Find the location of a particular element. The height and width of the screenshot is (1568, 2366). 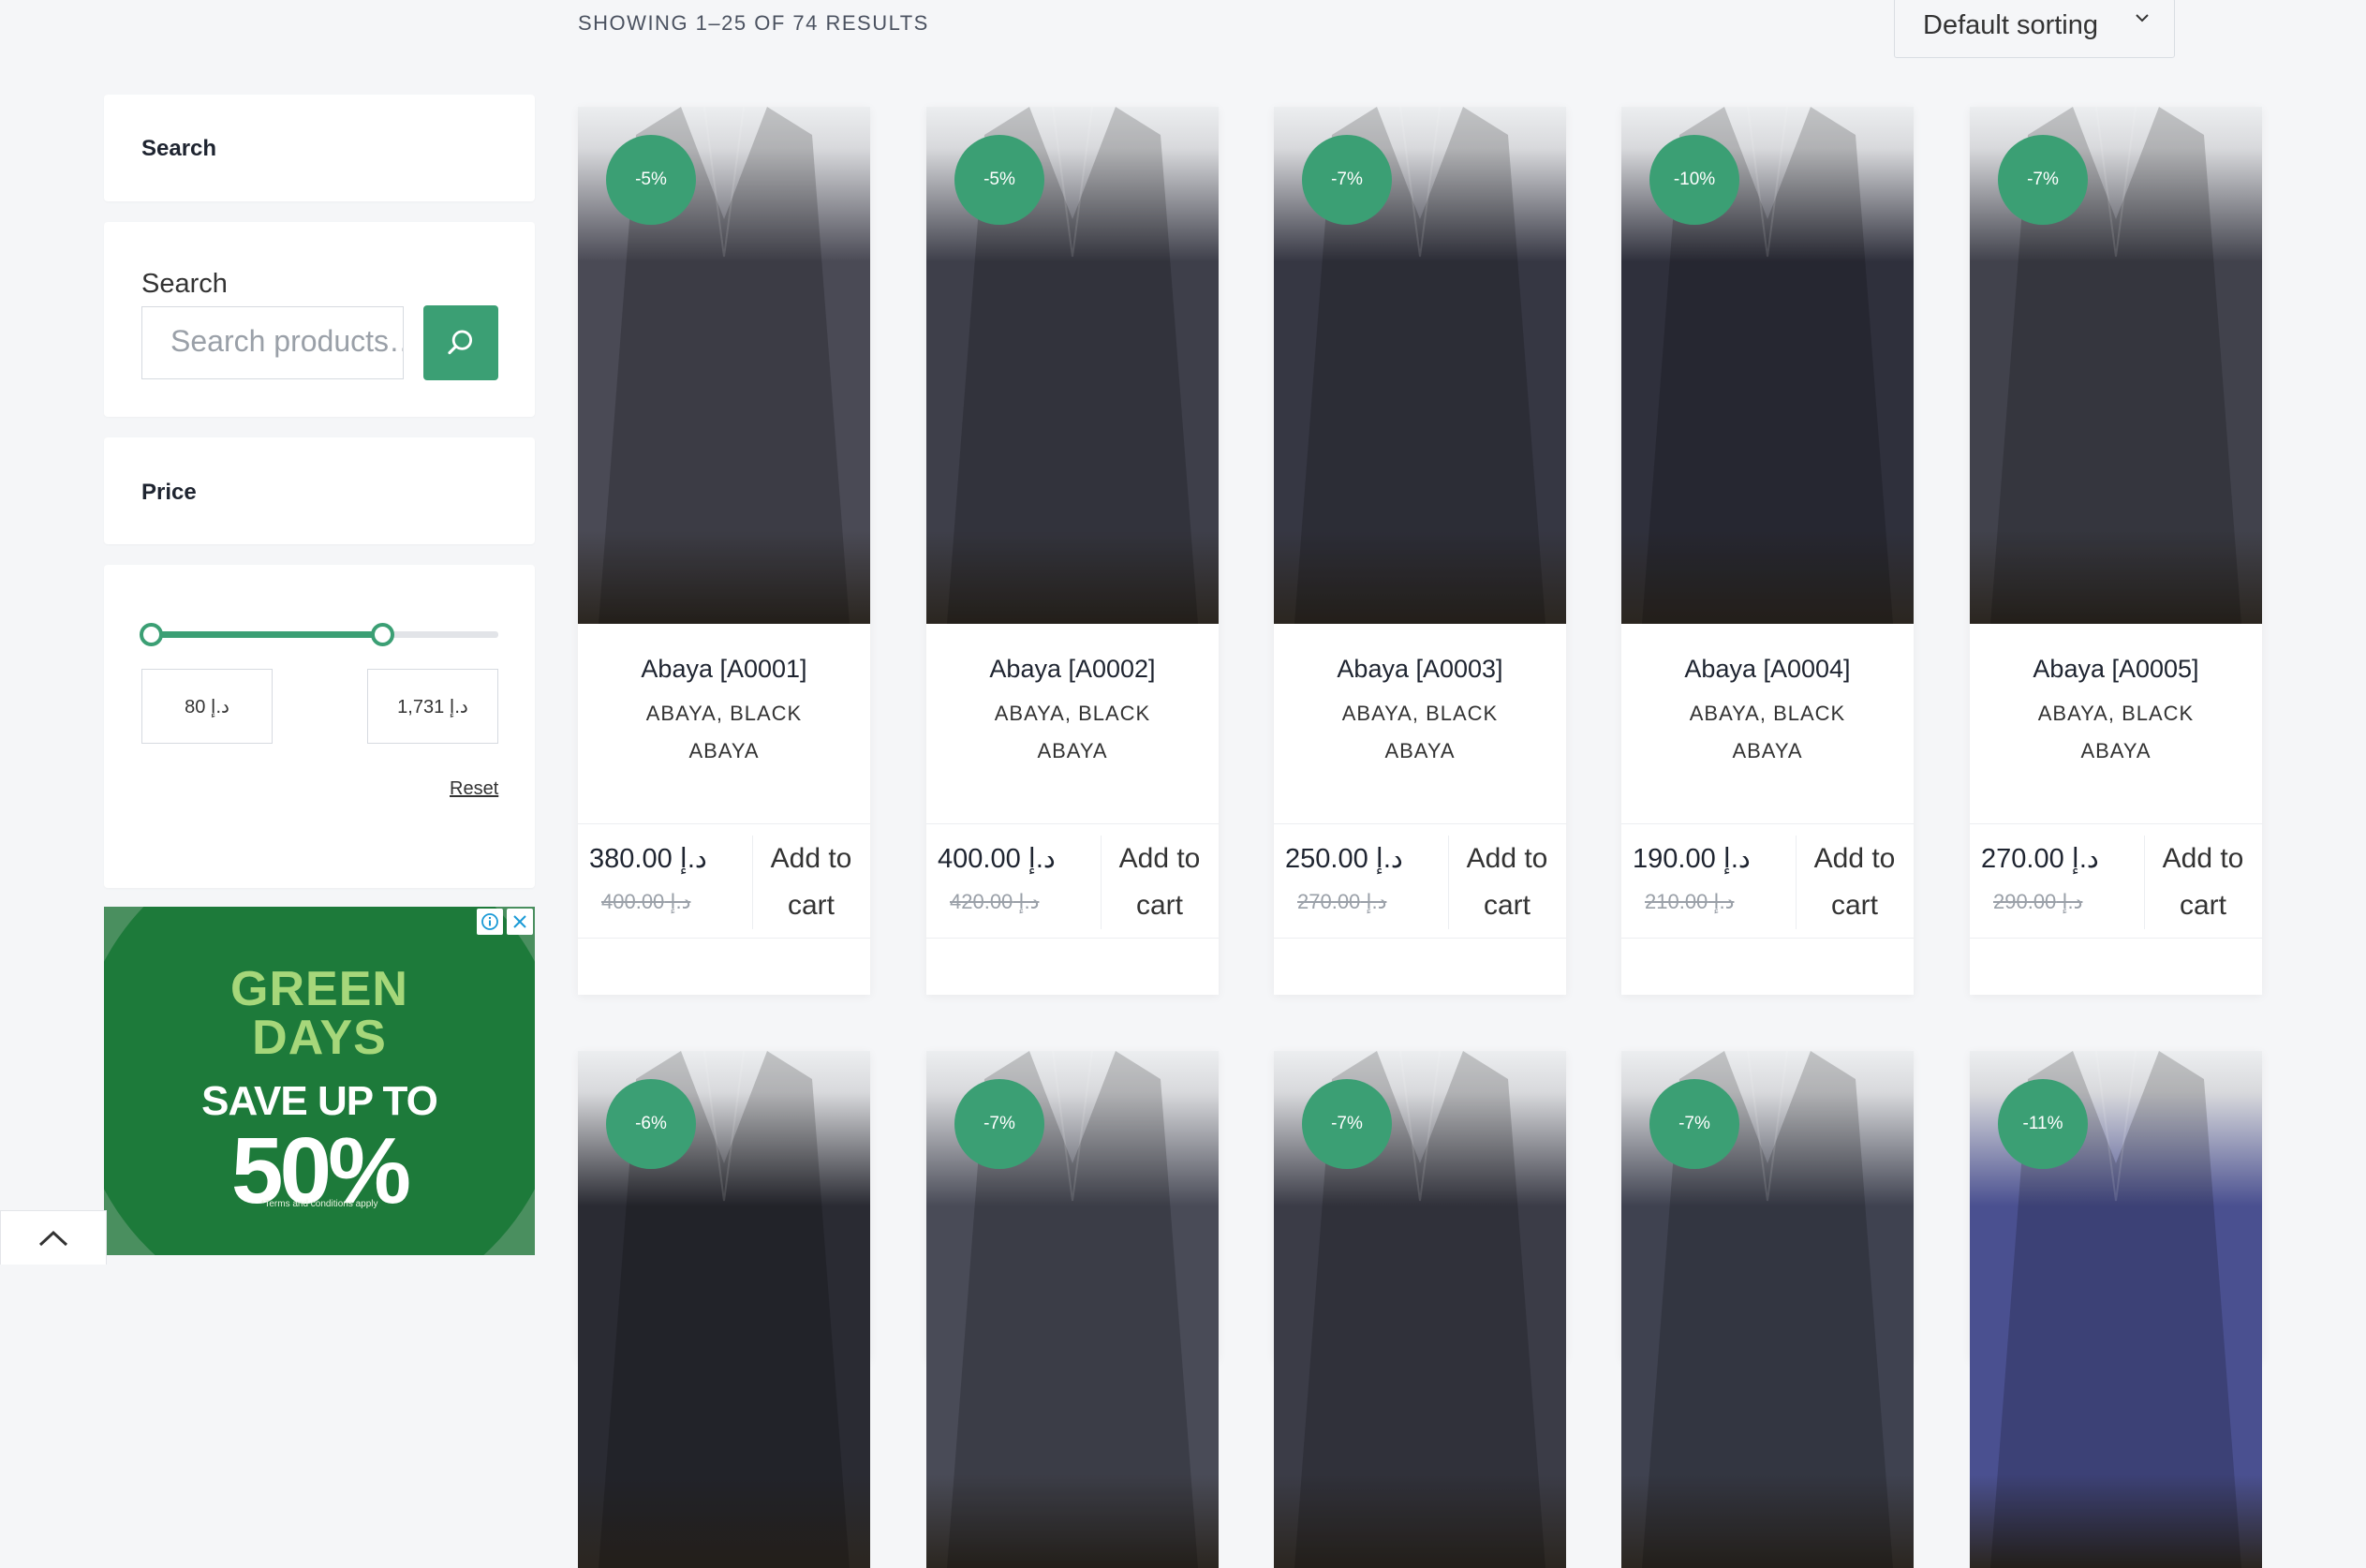

price-slider-range is located at coordinates (267, 634).